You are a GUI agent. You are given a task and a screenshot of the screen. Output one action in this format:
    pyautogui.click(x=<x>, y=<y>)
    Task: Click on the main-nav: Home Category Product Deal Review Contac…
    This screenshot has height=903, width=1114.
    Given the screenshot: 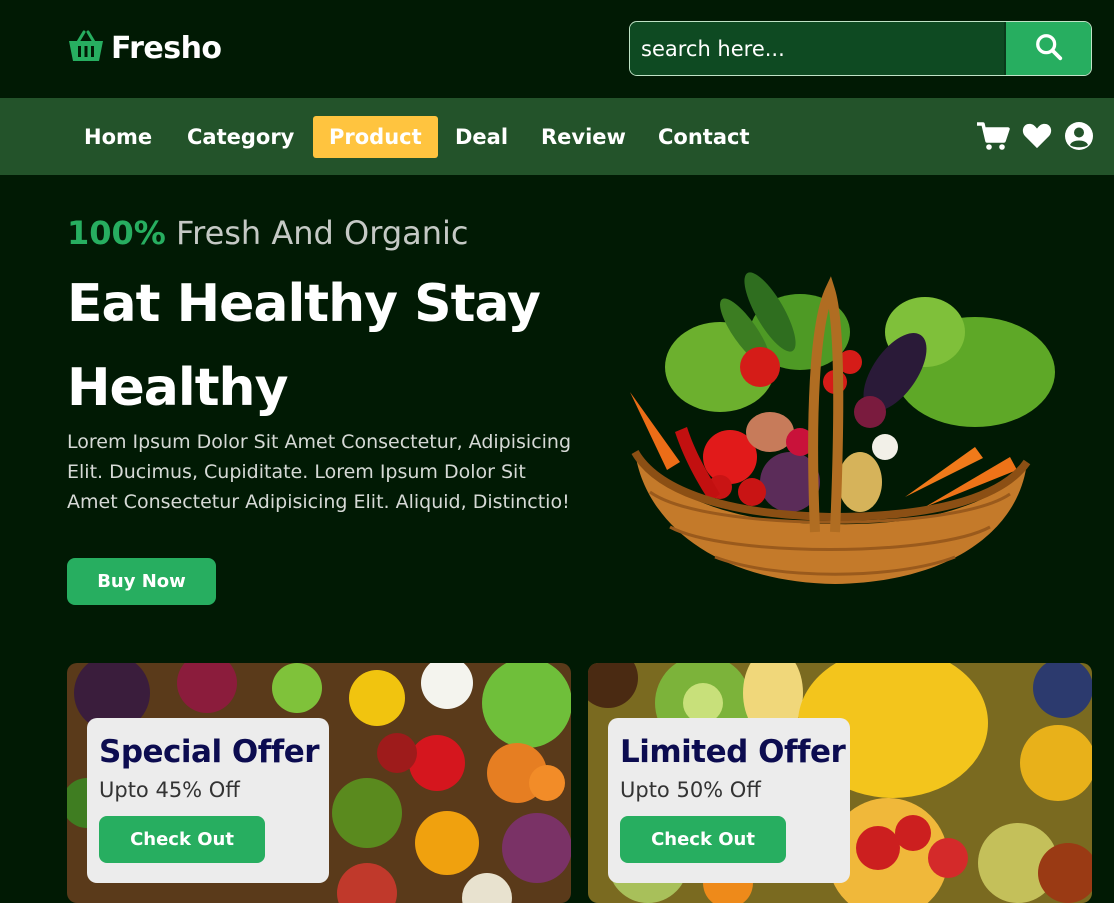 What is the action you would take?
    pyautogui.click(x=557, y=136)
    